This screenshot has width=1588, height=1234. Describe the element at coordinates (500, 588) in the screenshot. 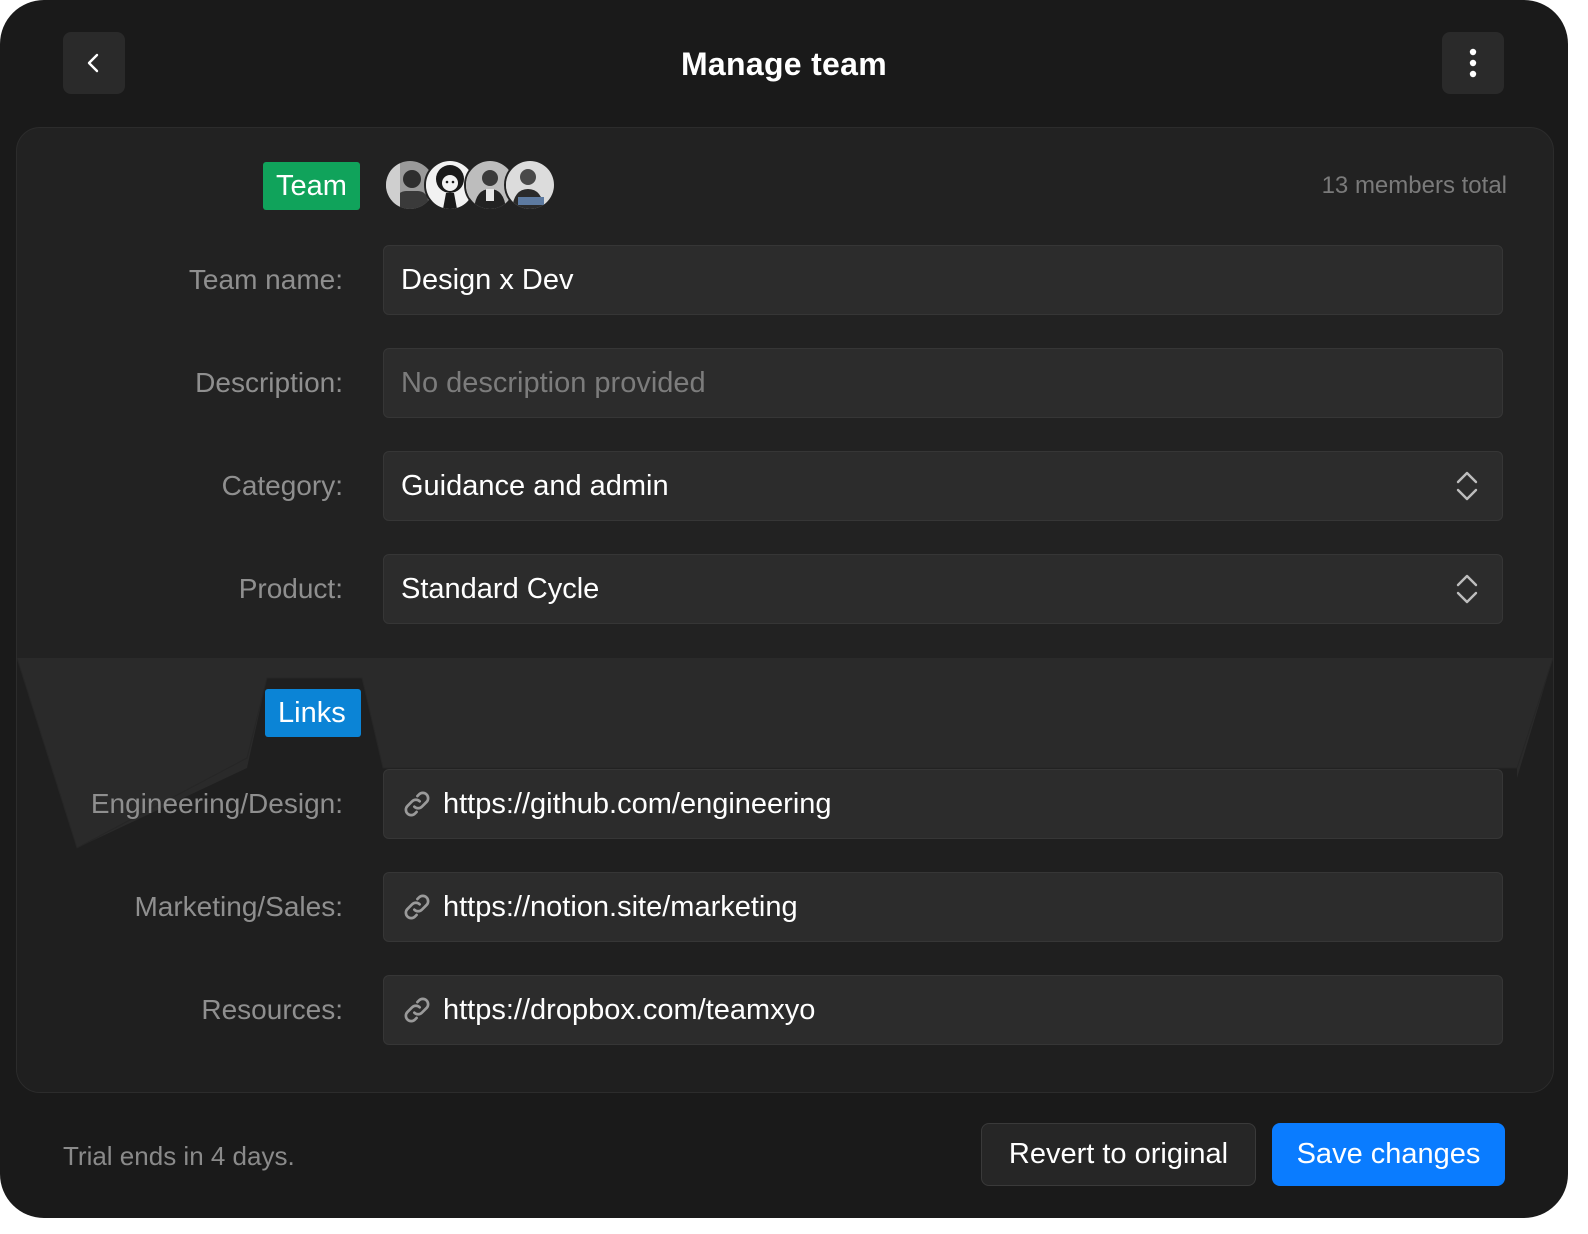

I see `product-value: Standard Cycle` at that location.